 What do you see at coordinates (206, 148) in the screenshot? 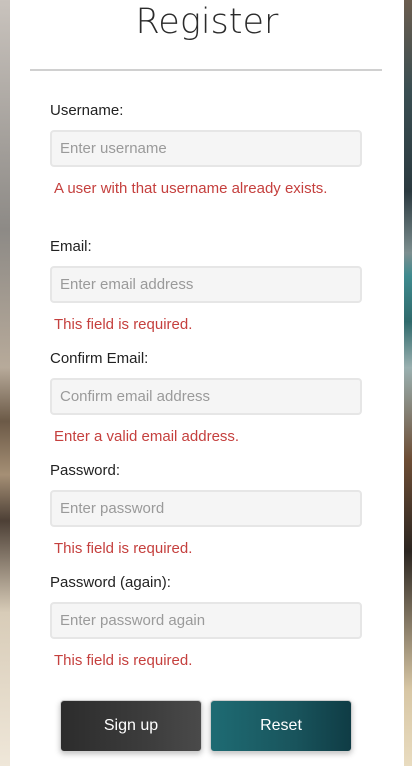
I see `username-input` at bounding box center [206, 148].